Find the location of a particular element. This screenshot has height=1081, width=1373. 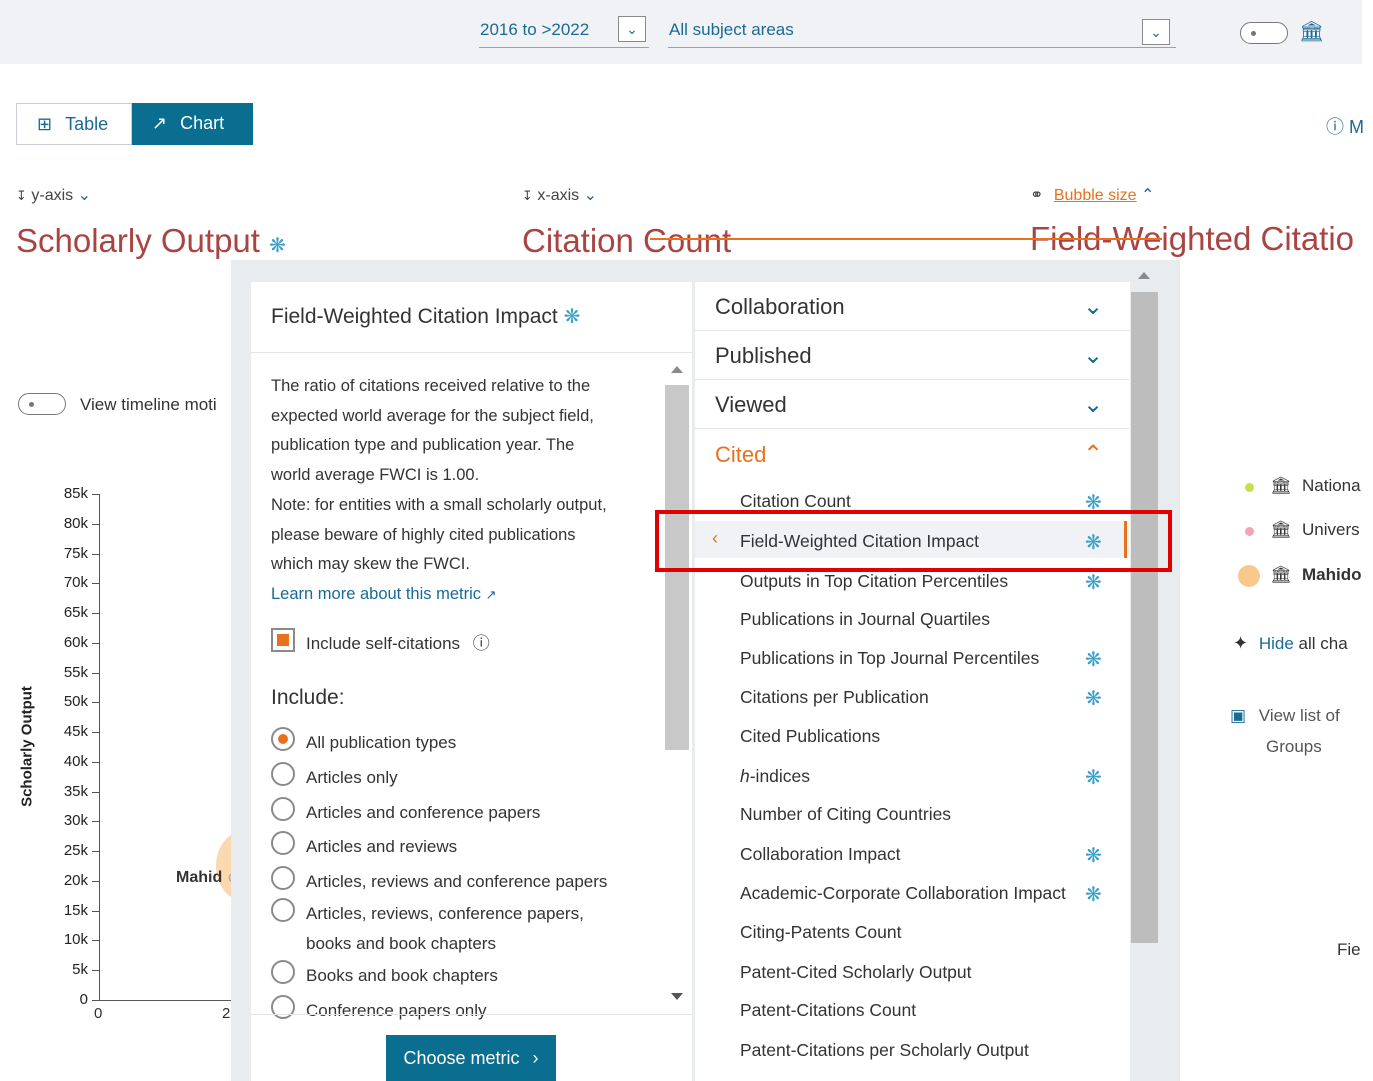

hide-all-link: ✦ Hide all cha is located at coordinates (1290, 643).